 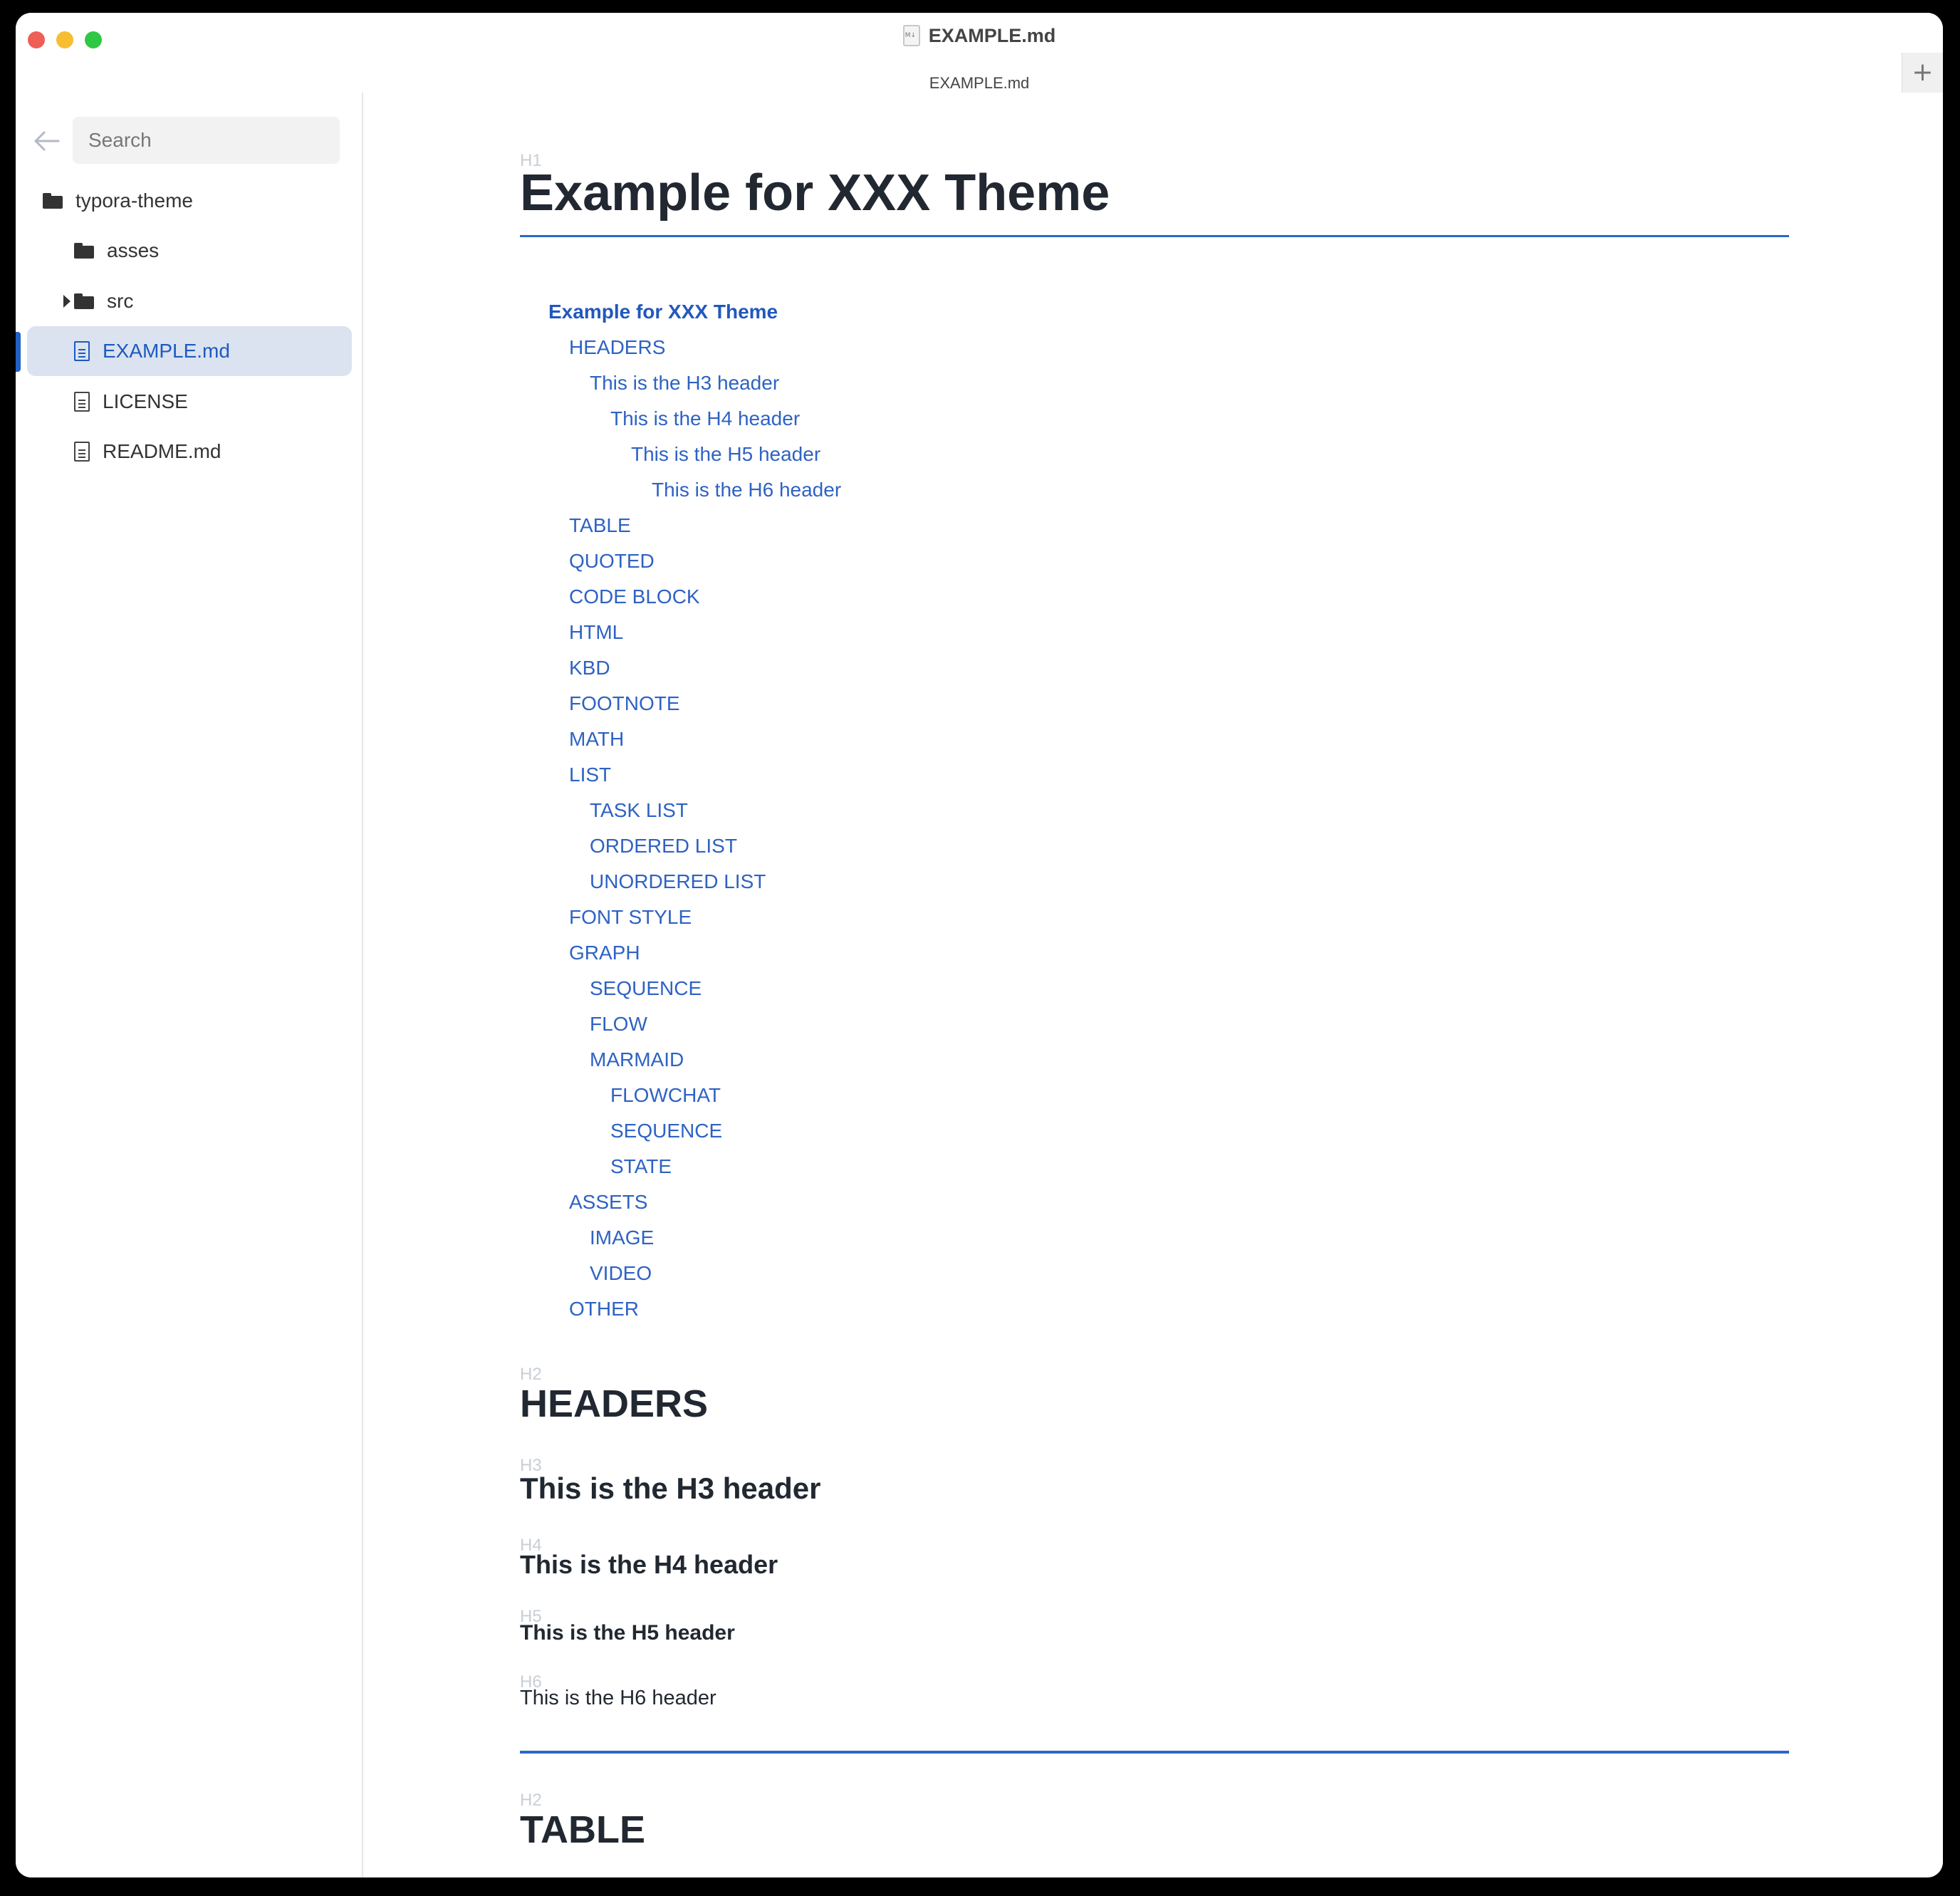 What do you see at coordinates (630, 917) in the screenshot?
I see `toc-item: FONT STYLE` at bounding box center [630, 917].